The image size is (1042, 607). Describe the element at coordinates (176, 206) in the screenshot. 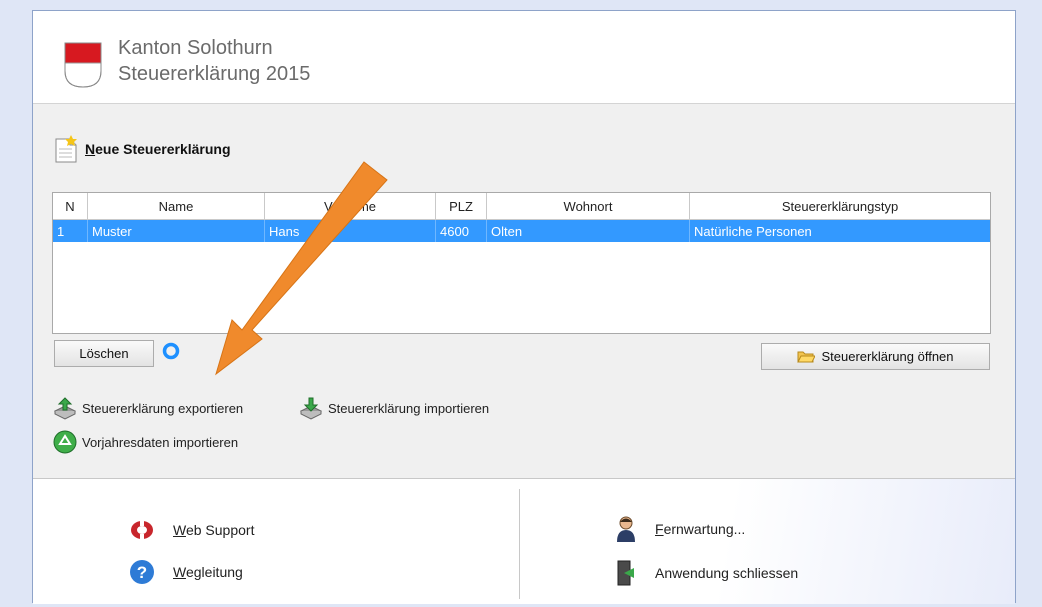

I see `column-header-name: Name` at that location.